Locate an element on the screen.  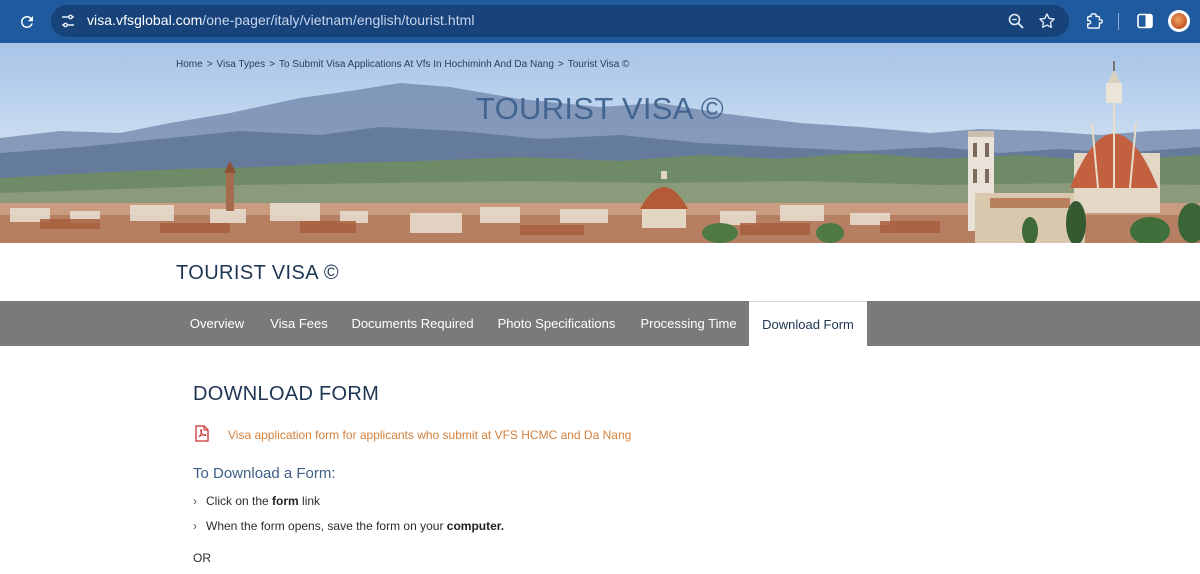
reload-icon is located at coordinates (27, 22).